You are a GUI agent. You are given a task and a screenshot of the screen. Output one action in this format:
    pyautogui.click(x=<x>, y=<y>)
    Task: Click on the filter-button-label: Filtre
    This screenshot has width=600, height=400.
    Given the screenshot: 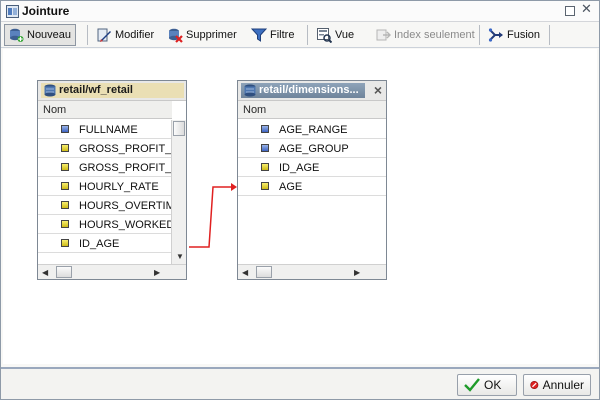 What is the action you would take?
    pyautogui.click(x=282, y=35)
    